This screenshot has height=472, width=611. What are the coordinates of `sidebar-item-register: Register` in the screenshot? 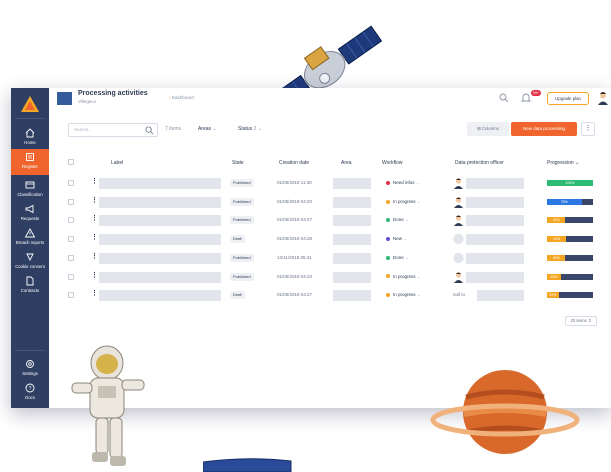 It's located at (30, 162).